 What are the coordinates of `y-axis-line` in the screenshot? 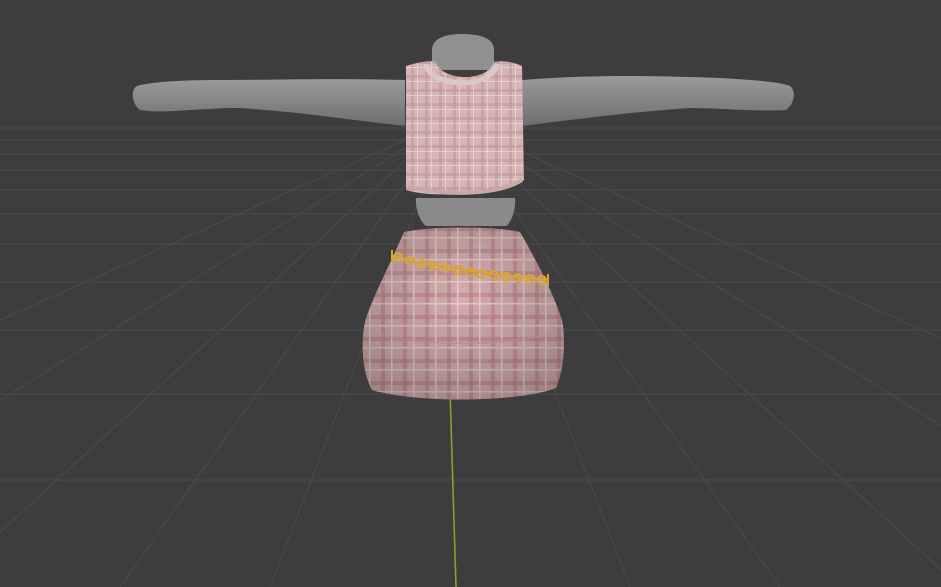 It's located at (453, 488).